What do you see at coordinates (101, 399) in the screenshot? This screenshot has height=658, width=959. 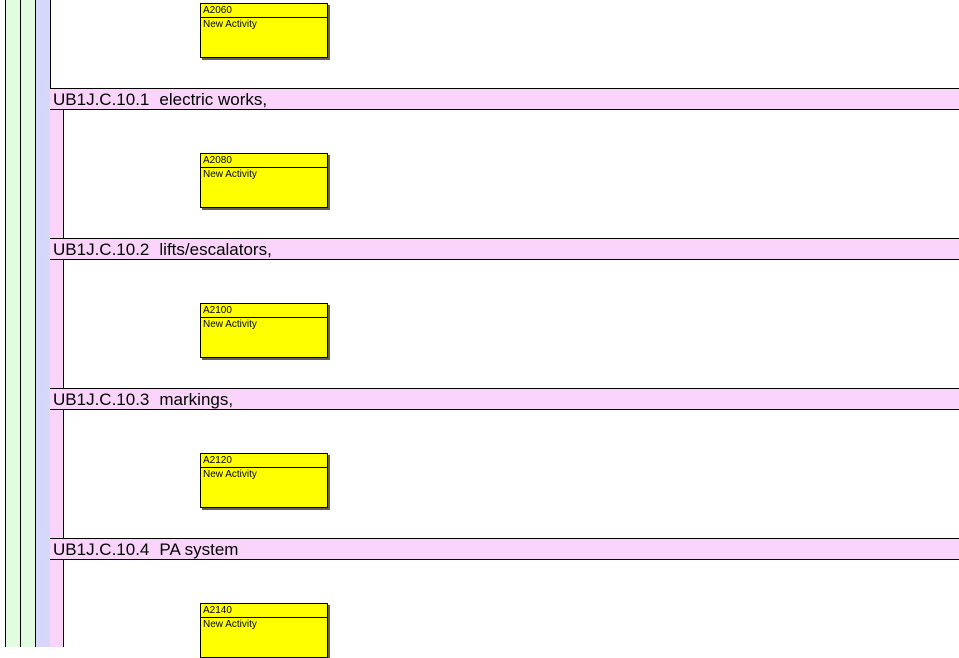 I see `section-code: UB1J.C.10.3` at bounding box center [101, 399].